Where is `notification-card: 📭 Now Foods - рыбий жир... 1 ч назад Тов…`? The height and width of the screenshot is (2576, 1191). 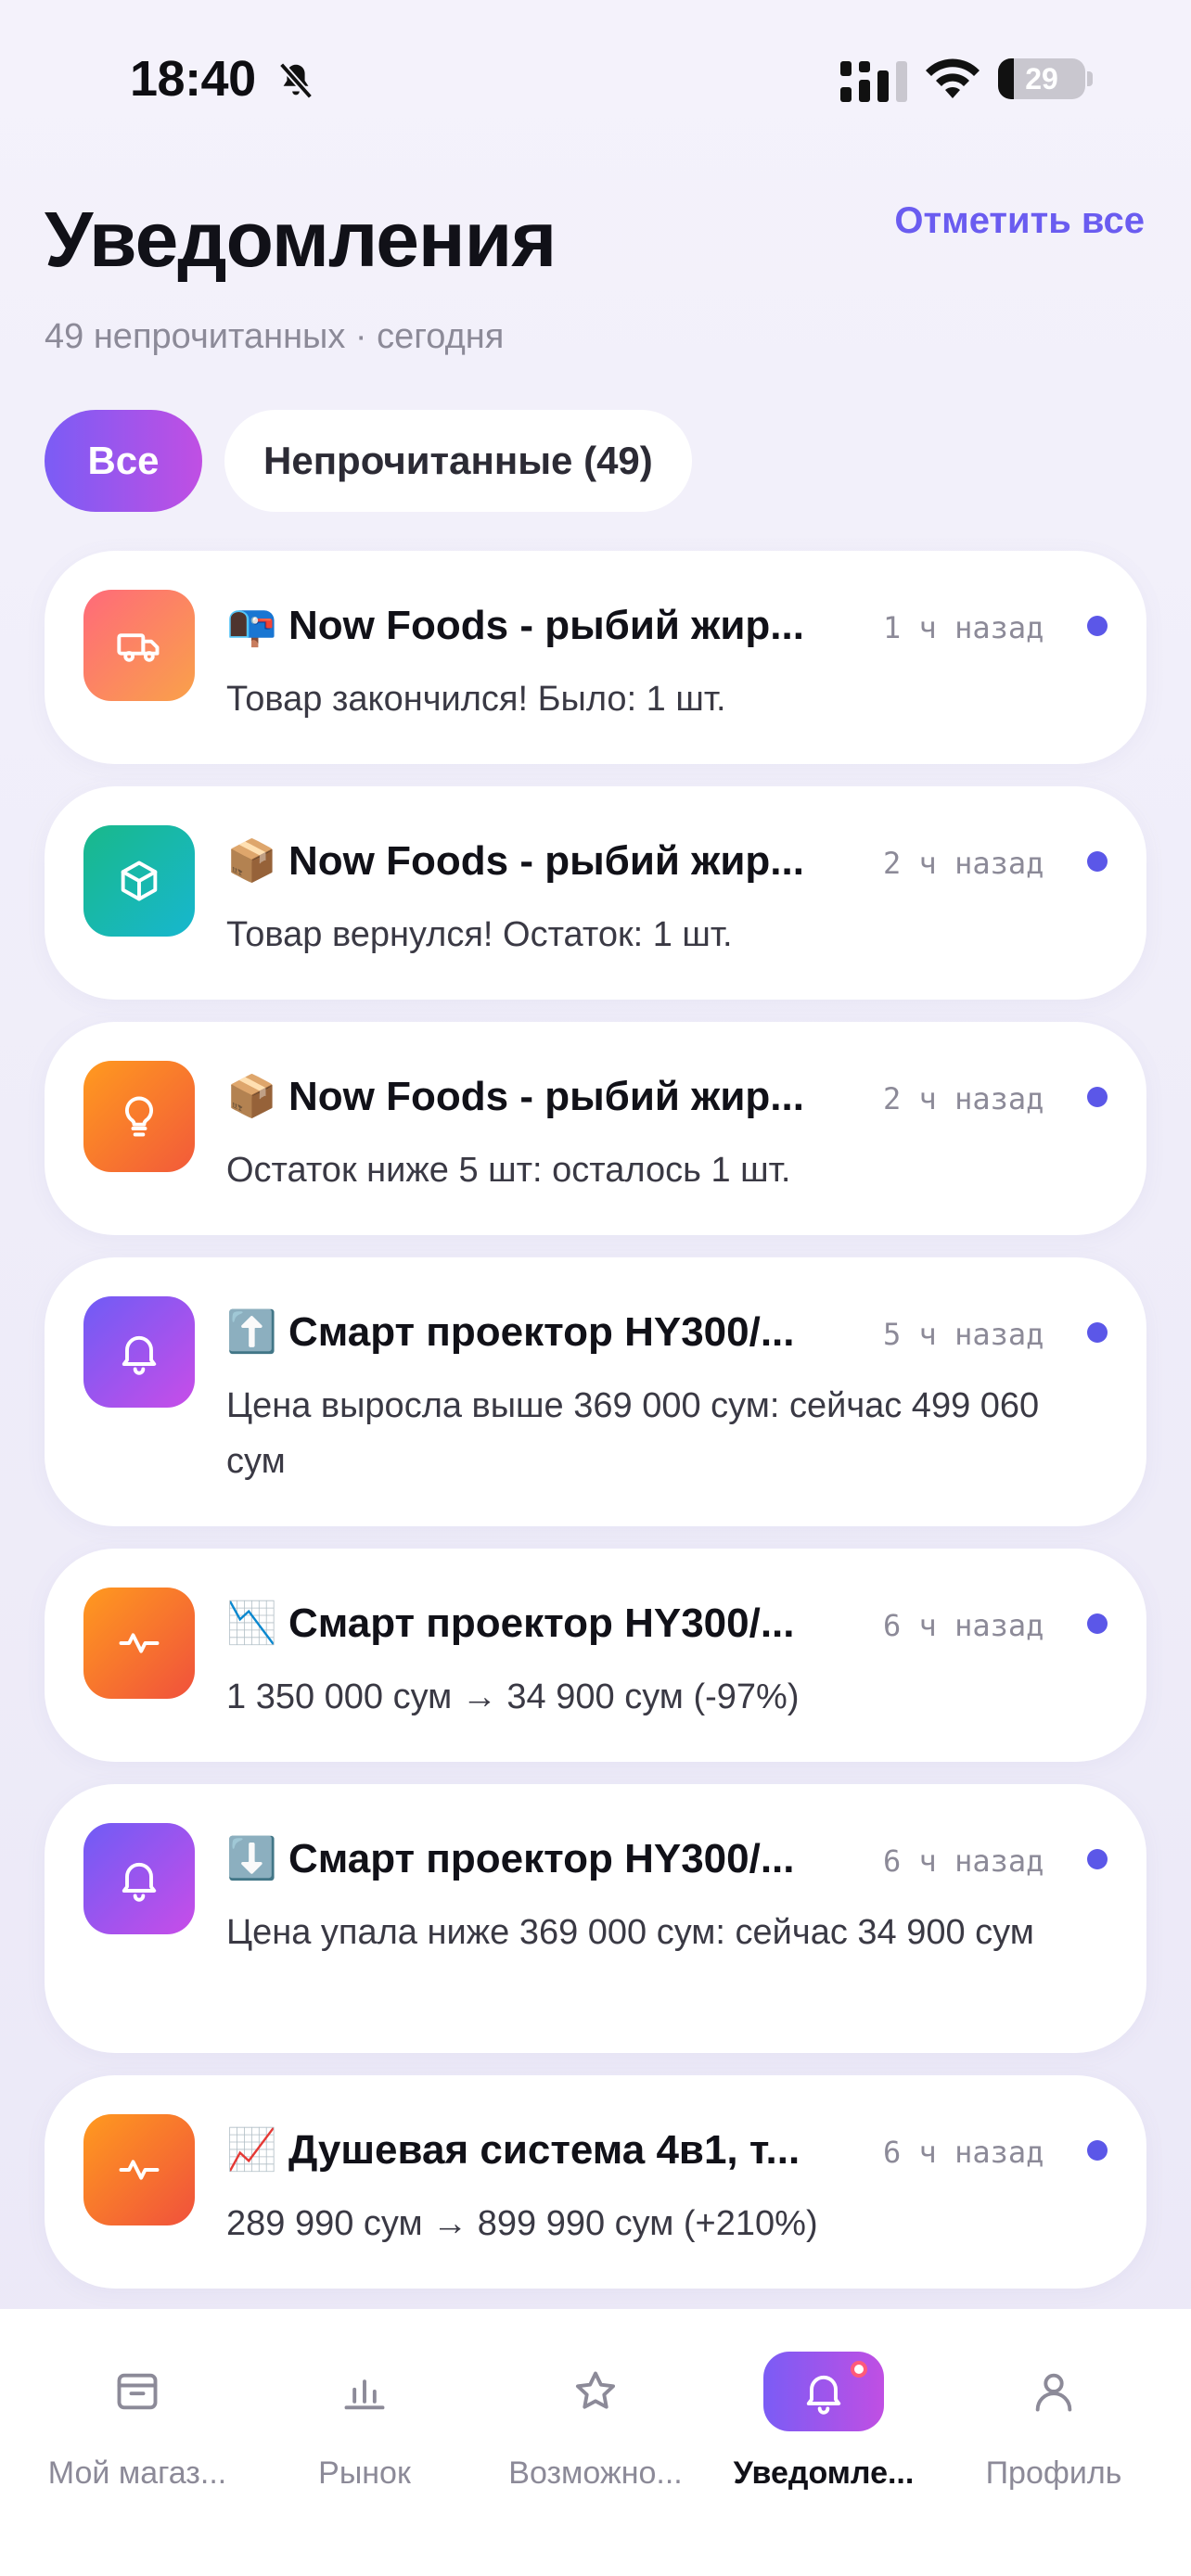
notification-card: 📭 Now Foods - рыбий жир... 1 ч назад Тов… is located at coordinates (595, 657).